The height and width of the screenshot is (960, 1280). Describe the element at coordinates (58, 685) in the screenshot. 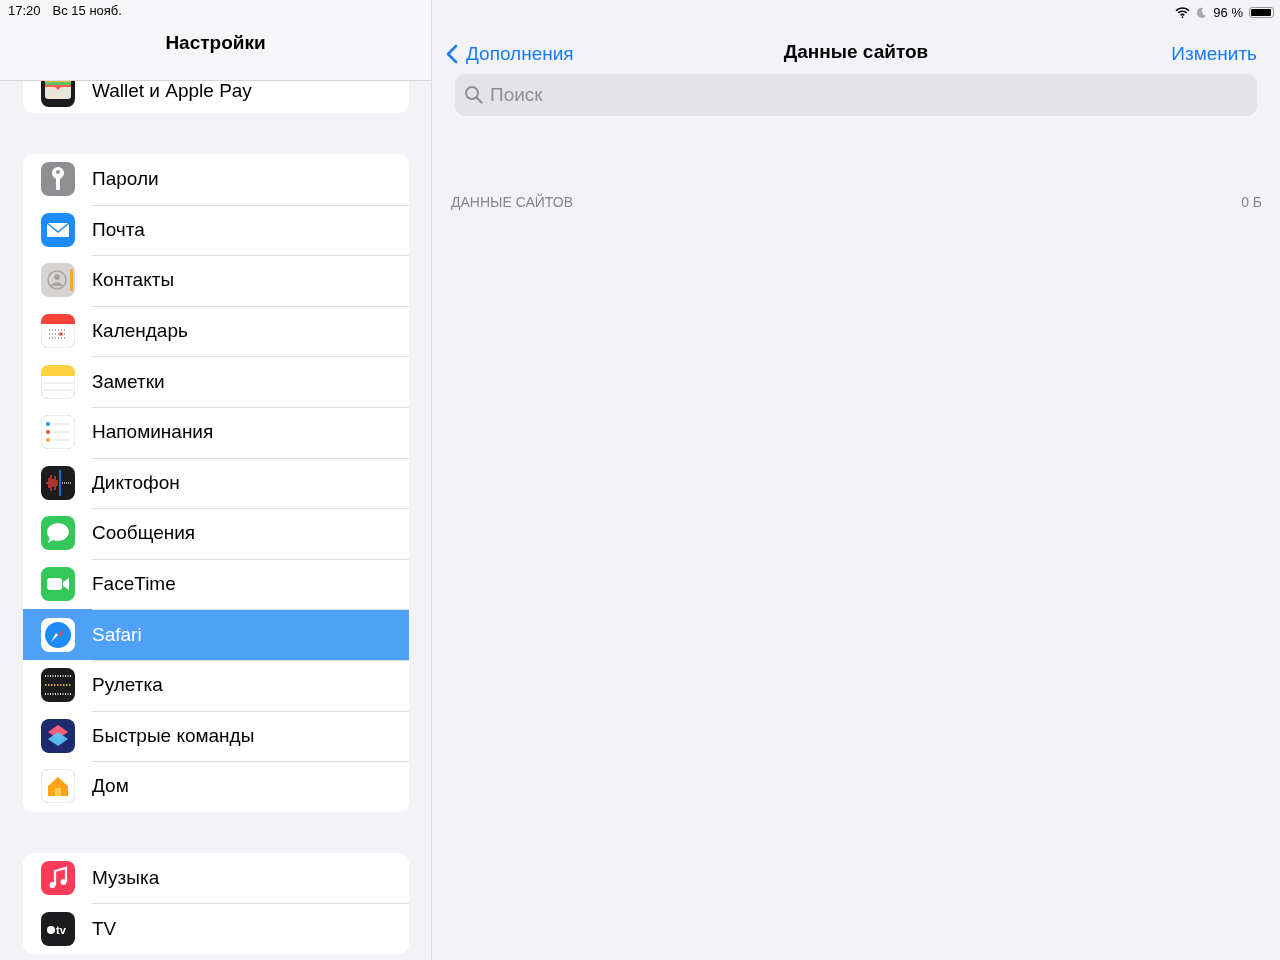

I see `measure-app-icon` at that location.